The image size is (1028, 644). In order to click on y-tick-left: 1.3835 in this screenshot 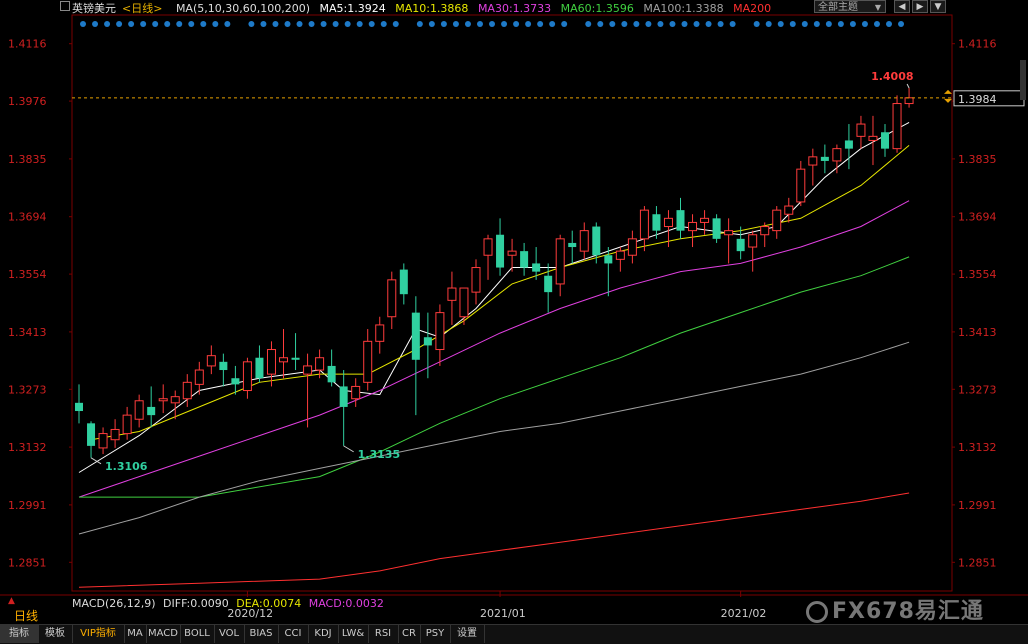, I will do `click(27, 159)`.